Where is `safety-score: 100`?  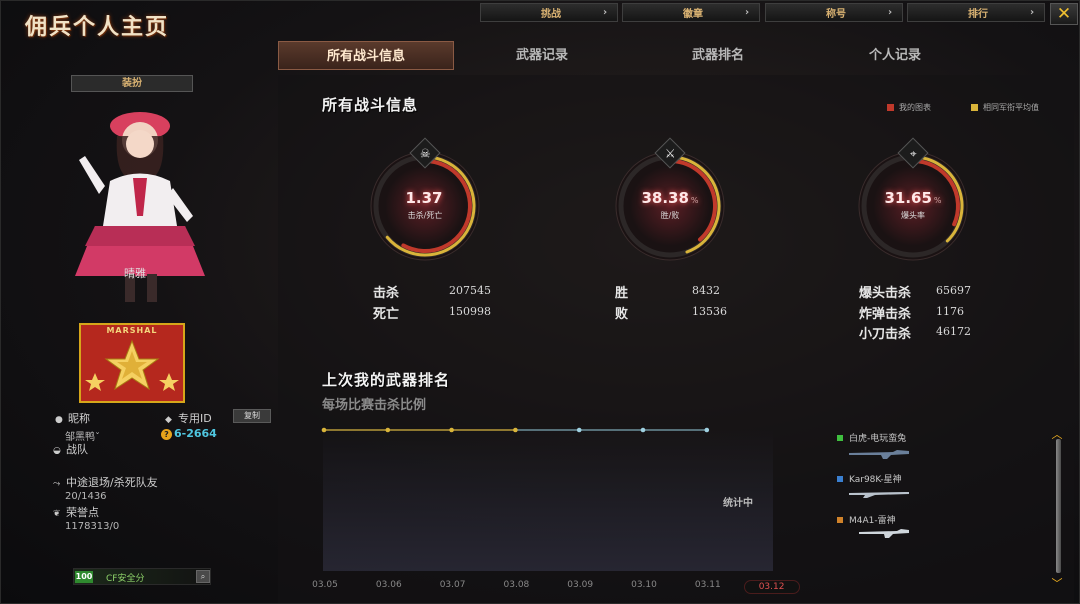
safety-score: 100 is located at coordinates (84, 577).